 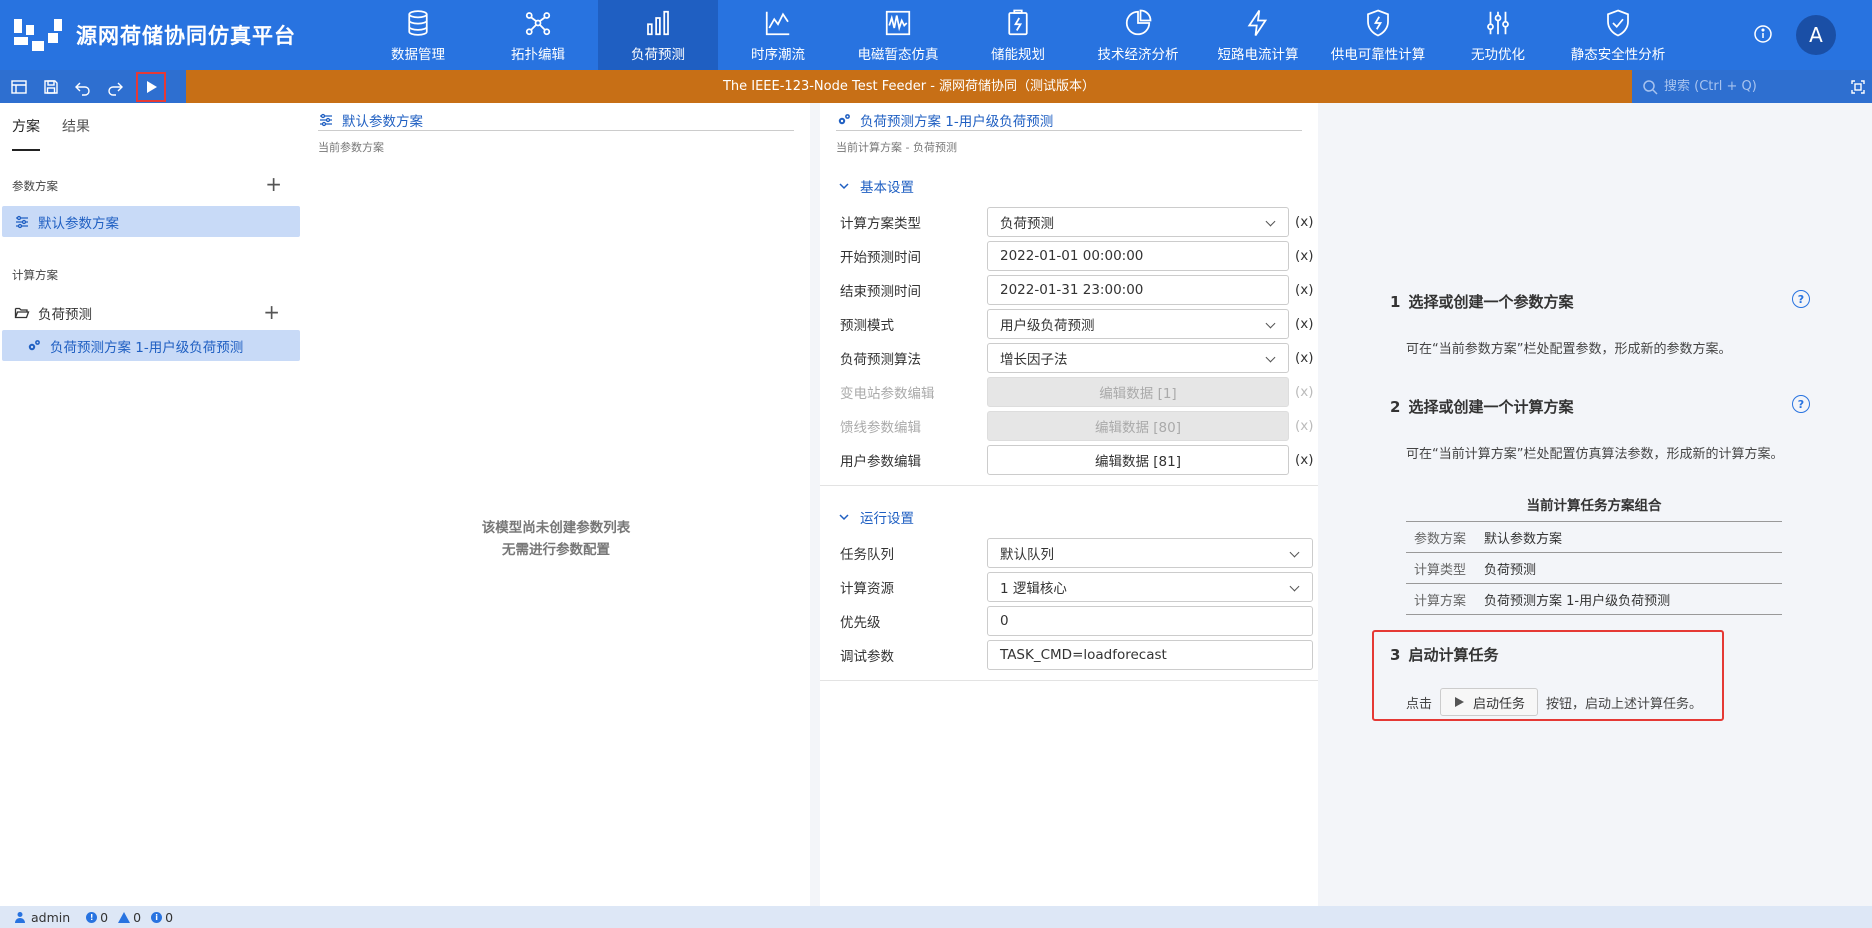 What do you see at coordinates (76, 127) in the screenshot?
I see `tab-result: 结果` at bounding box center [76, 127].